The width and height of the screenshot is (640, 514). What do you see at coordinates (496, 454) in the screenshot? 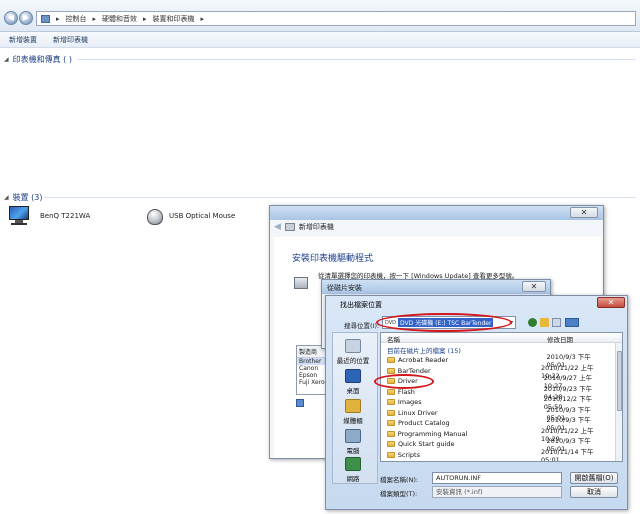
I see `file-row: Scripts 2010/11/14 下午 05:01` at bounding box center [496, 454].